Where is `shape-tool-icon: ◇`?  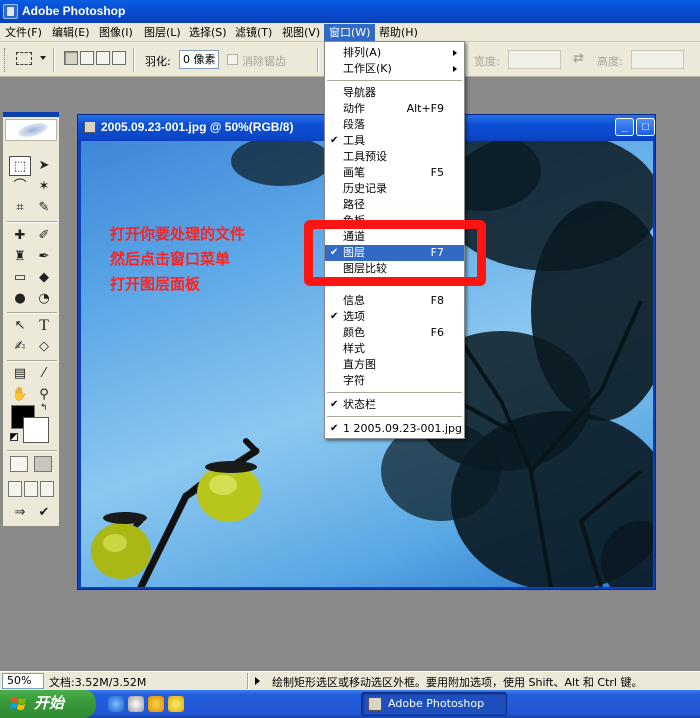
shape-tool-icon: ◇ is located at coordinates (44, 347).